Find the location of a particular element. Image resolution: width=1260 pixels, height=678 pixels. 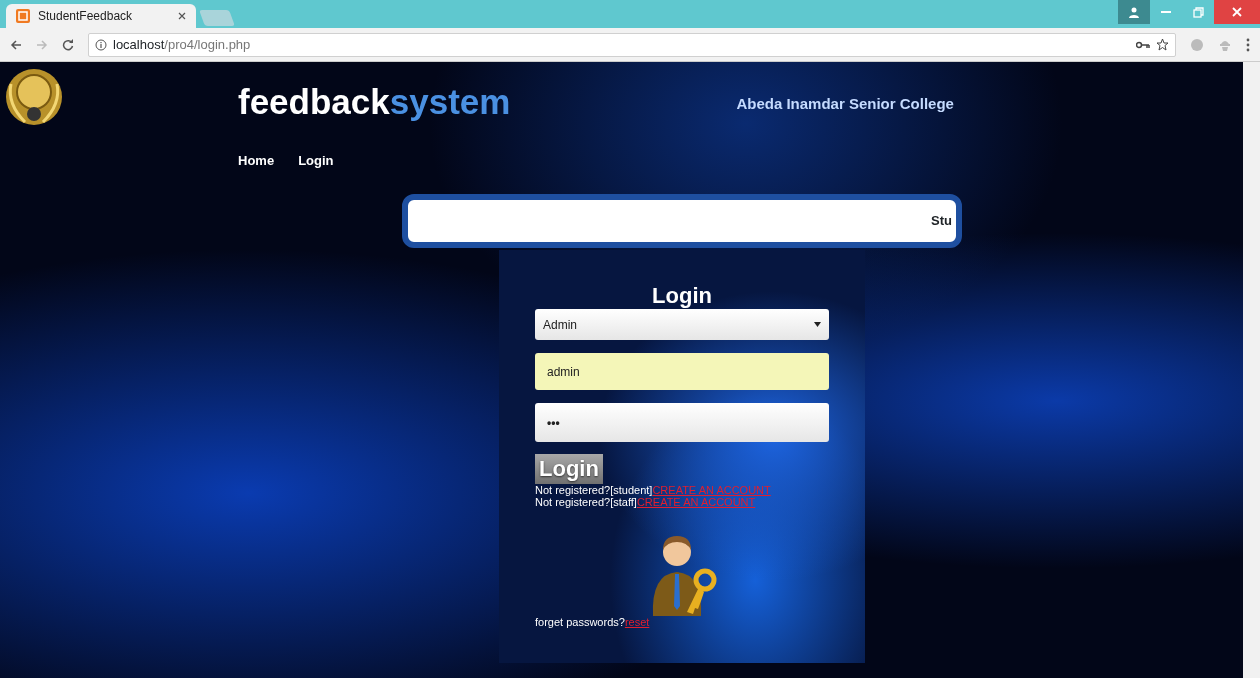

browser-tab: StudentFeedback is located at coordinates (101, 16).